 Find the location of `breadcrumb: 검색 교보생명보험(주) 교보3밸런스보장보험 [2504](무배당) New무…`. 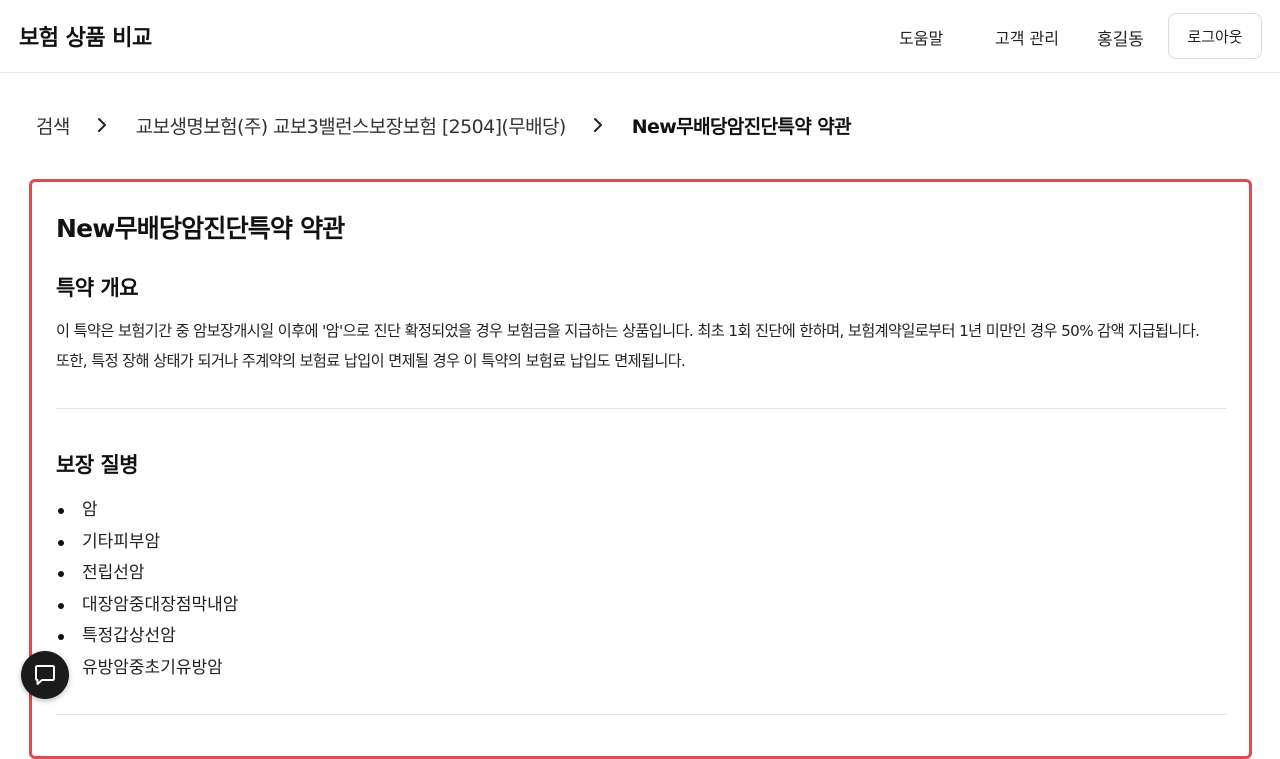

breadcrumb: 검색 교보생명보험(주) 교보3밸런스보장보험 [2504](무배당) New무… is located at coordinates (444, 125).